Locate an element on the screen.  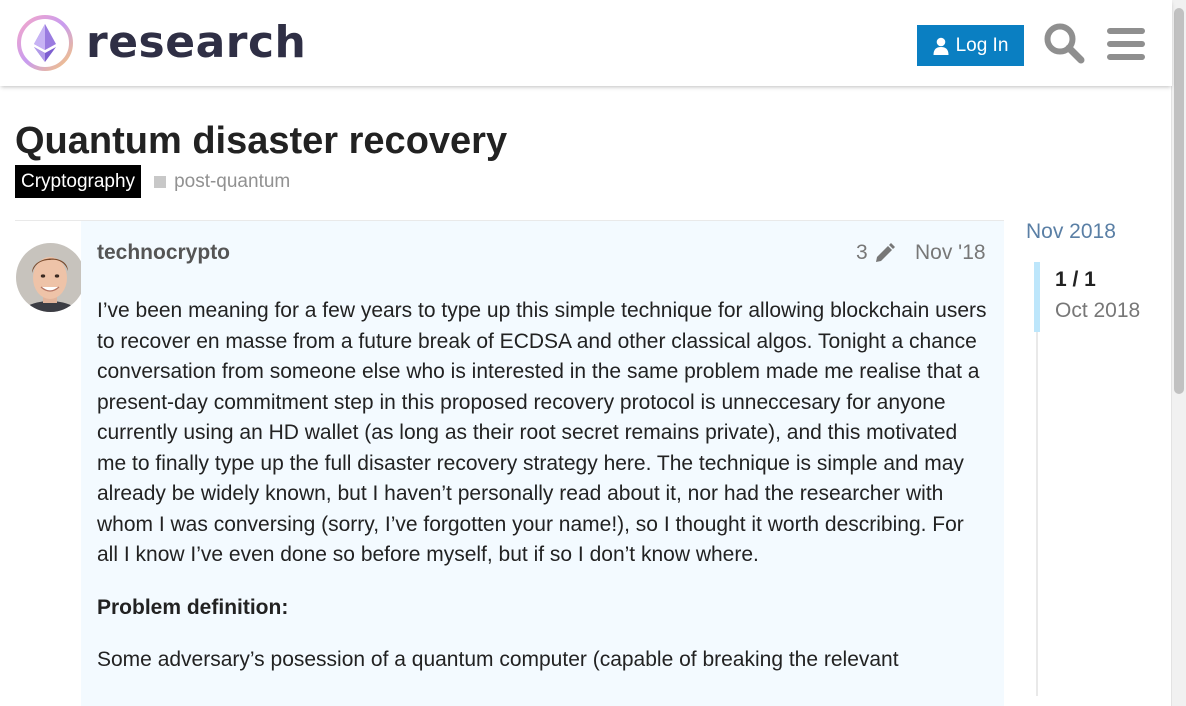
tag-label: post-quantum is located at coordinates (232, 181).